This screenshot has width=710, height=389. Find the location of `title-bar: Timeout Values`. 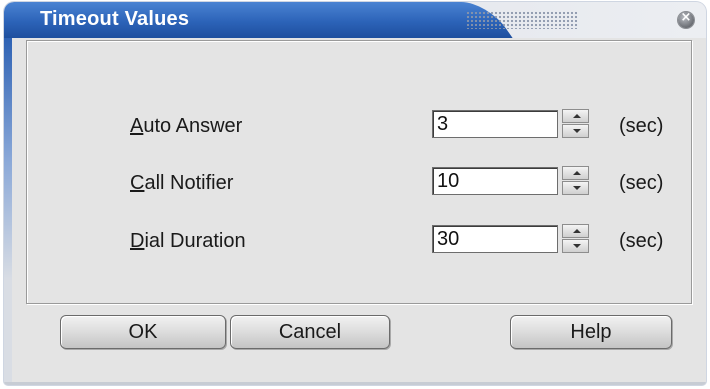

title-bar: Timeout Values is located at coordinates (355, 20).